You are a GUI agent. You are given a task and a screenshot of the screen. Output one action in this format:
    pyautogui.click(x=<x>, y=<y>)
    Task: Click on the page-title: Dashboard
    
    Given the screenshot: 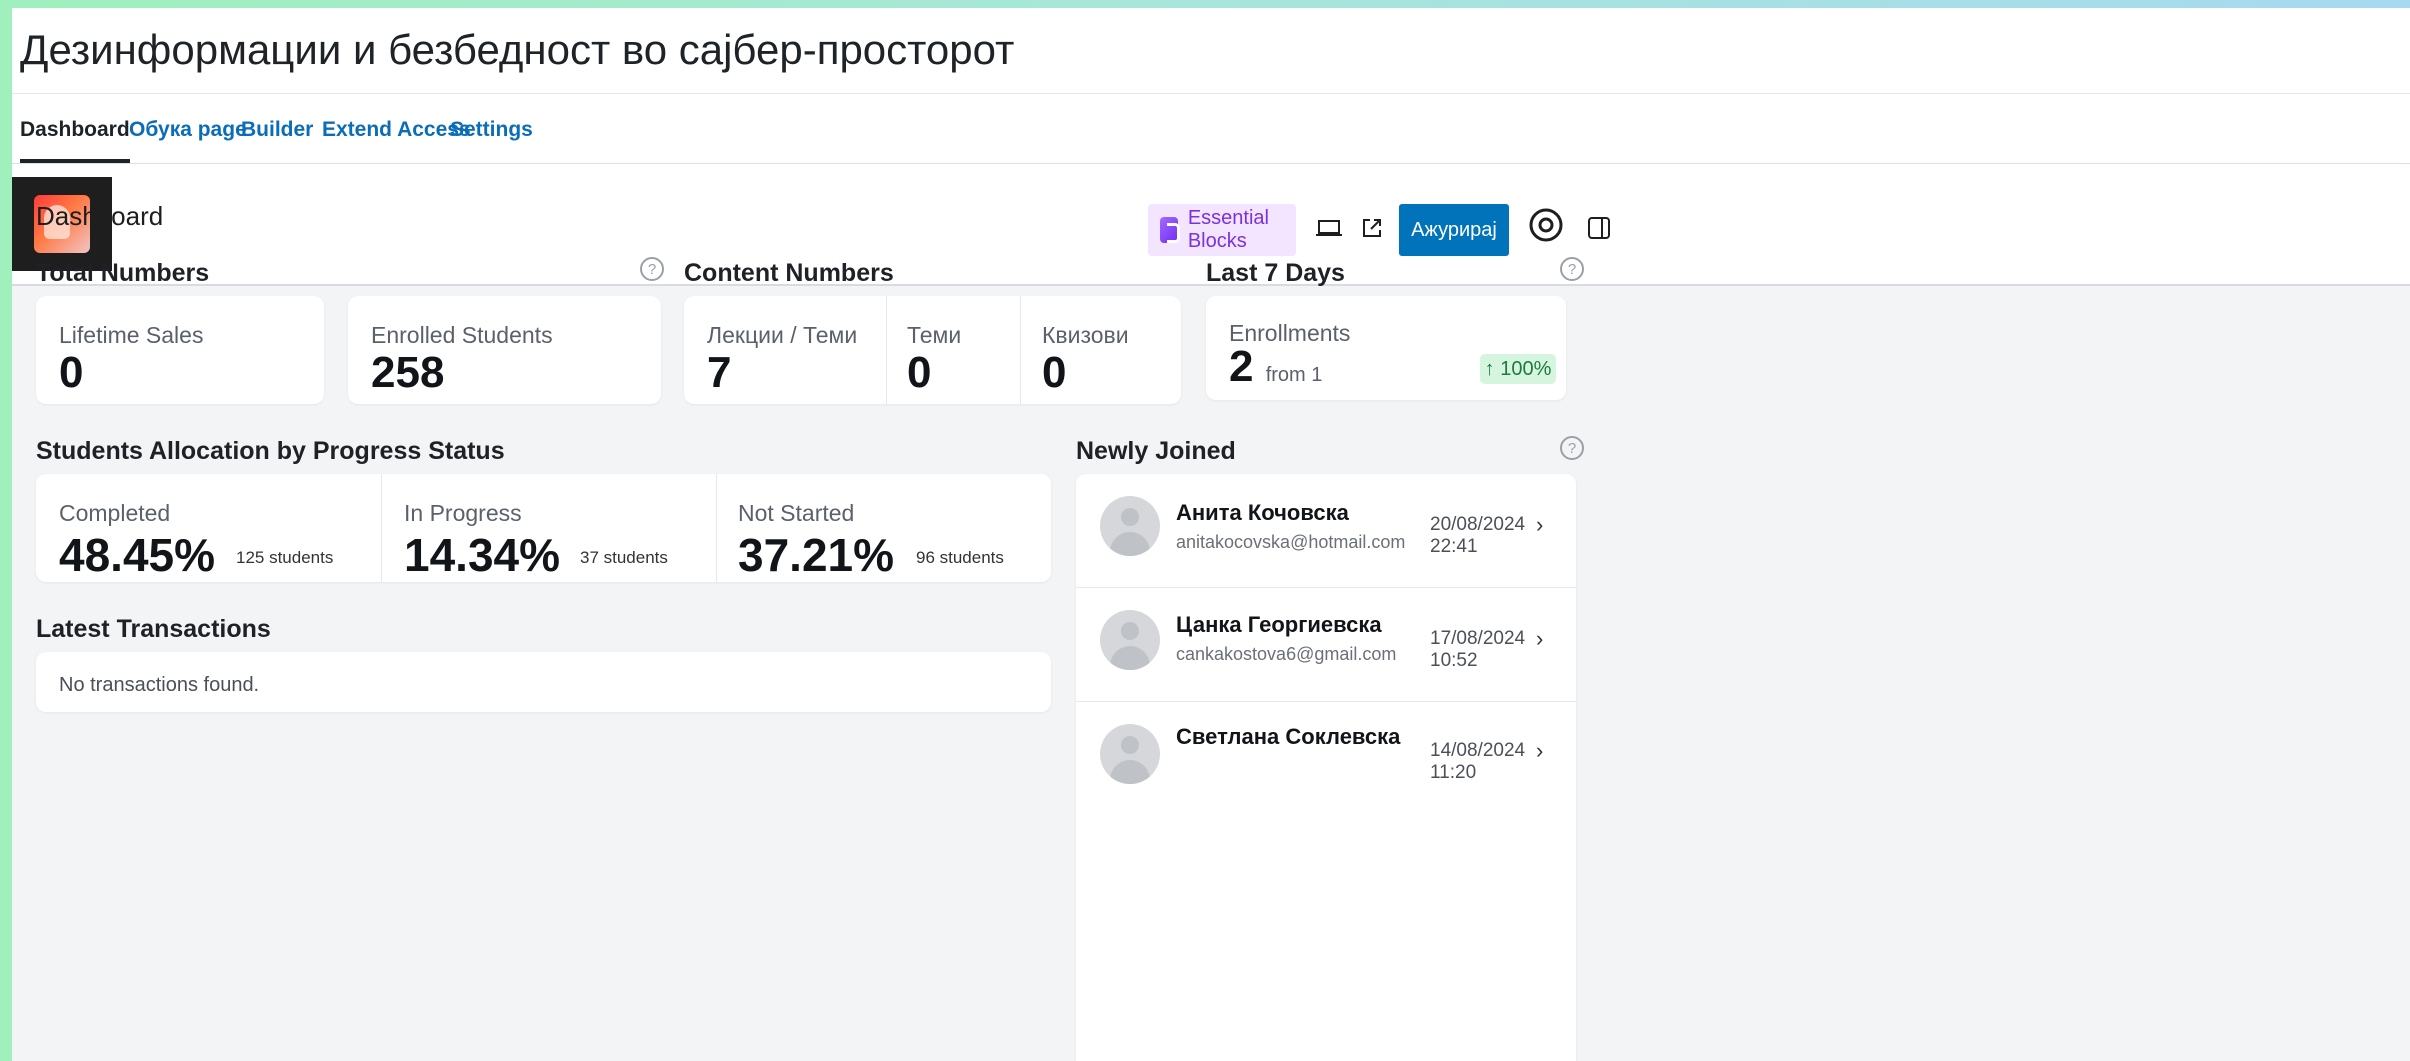 What is the action you would take?
    pyautogui.click(x=100, y=216)
    